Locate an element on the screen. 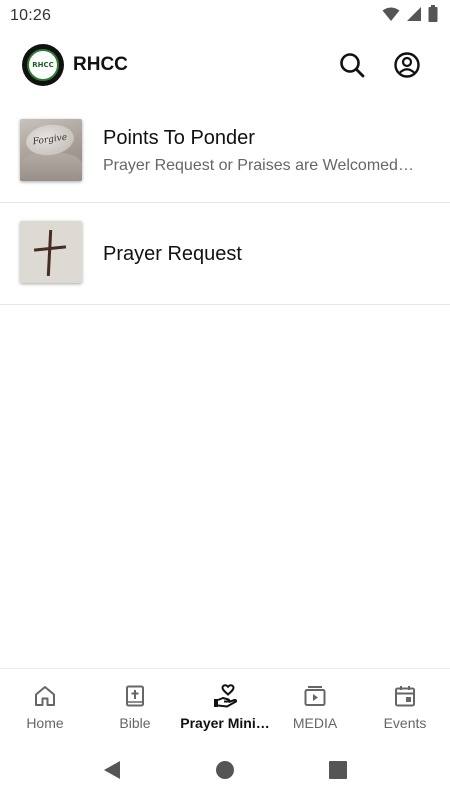 This screenshot has height=800, width=450. recents-square-icon is located at coordinates (338, 770).